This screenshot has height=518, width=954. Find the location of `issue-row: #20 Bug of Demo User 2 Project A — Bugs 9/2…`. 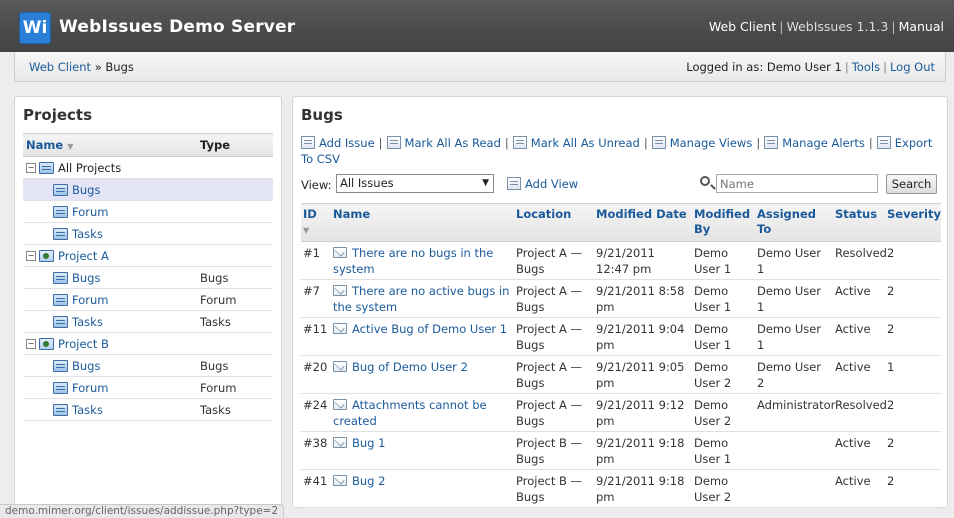

issue-row: #20 Bug of Demo User 2 Project A — Bugs 9/2… is located at coordinates (621, 374).